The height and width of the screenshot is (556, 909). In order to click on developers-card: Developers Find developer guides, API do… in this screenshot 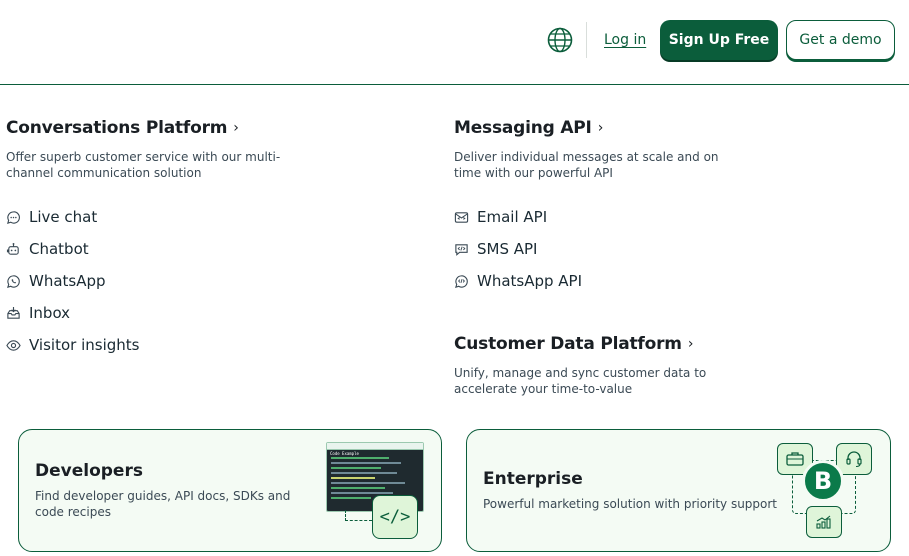, I will do `click(230, 490)`.